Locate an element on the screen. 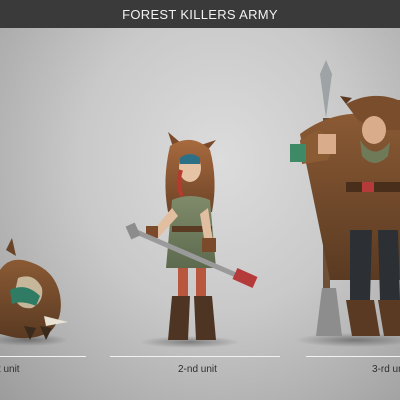 This screenshot has height=400, width=400. unit-1-label: 1-st unit is located at coordinates (10, 369).